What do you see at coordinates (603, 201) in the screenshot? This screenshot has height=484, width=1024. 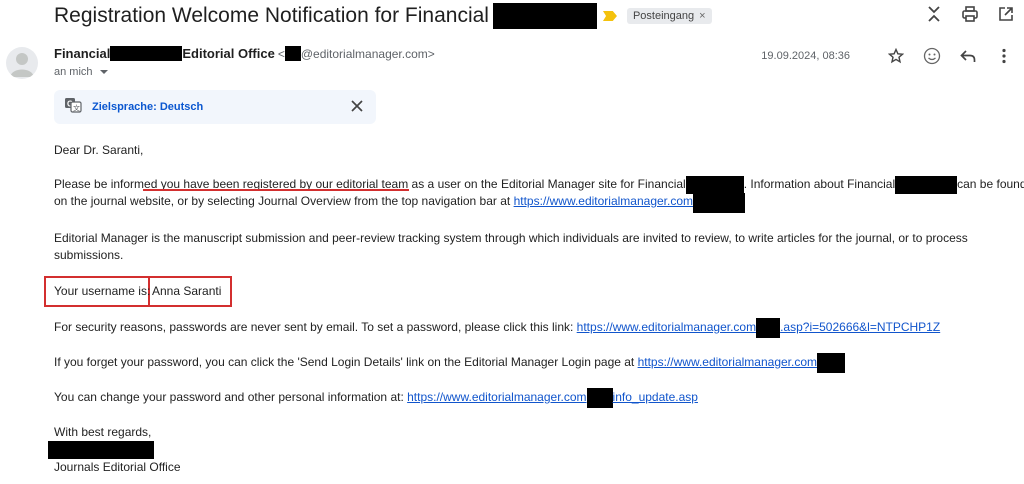 I see `editorial-manager-link: https://www.editorialmanager.com` at bounding box center [603, 201].